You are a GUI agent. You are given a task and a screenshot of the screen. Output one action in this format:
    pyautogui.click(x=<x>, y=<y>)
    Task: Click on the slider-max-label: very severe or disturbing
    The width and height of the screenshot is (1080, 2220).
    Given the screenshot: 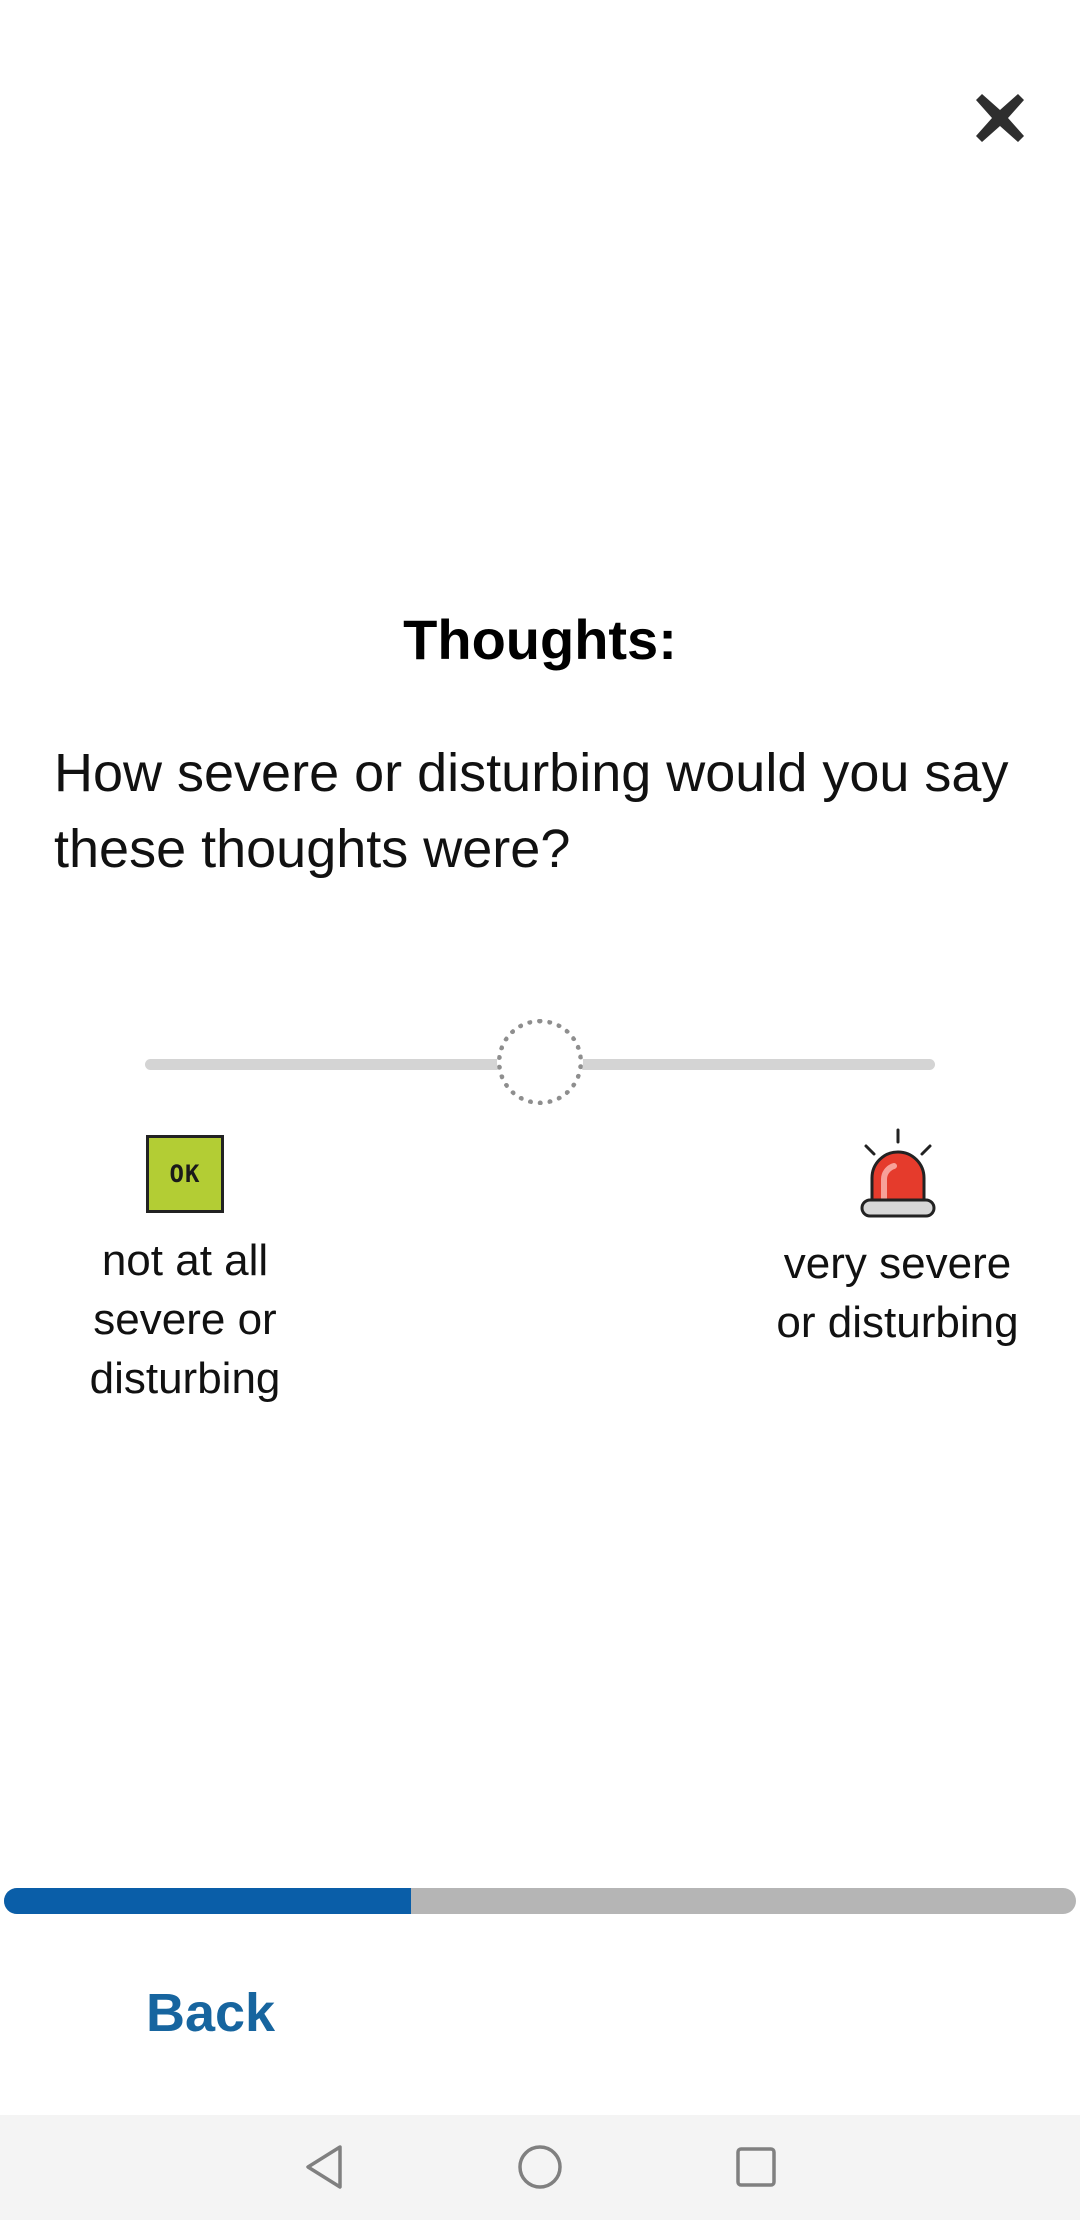 What is the action you would take?
    pyautogui.click(x=897, y=1240)
    